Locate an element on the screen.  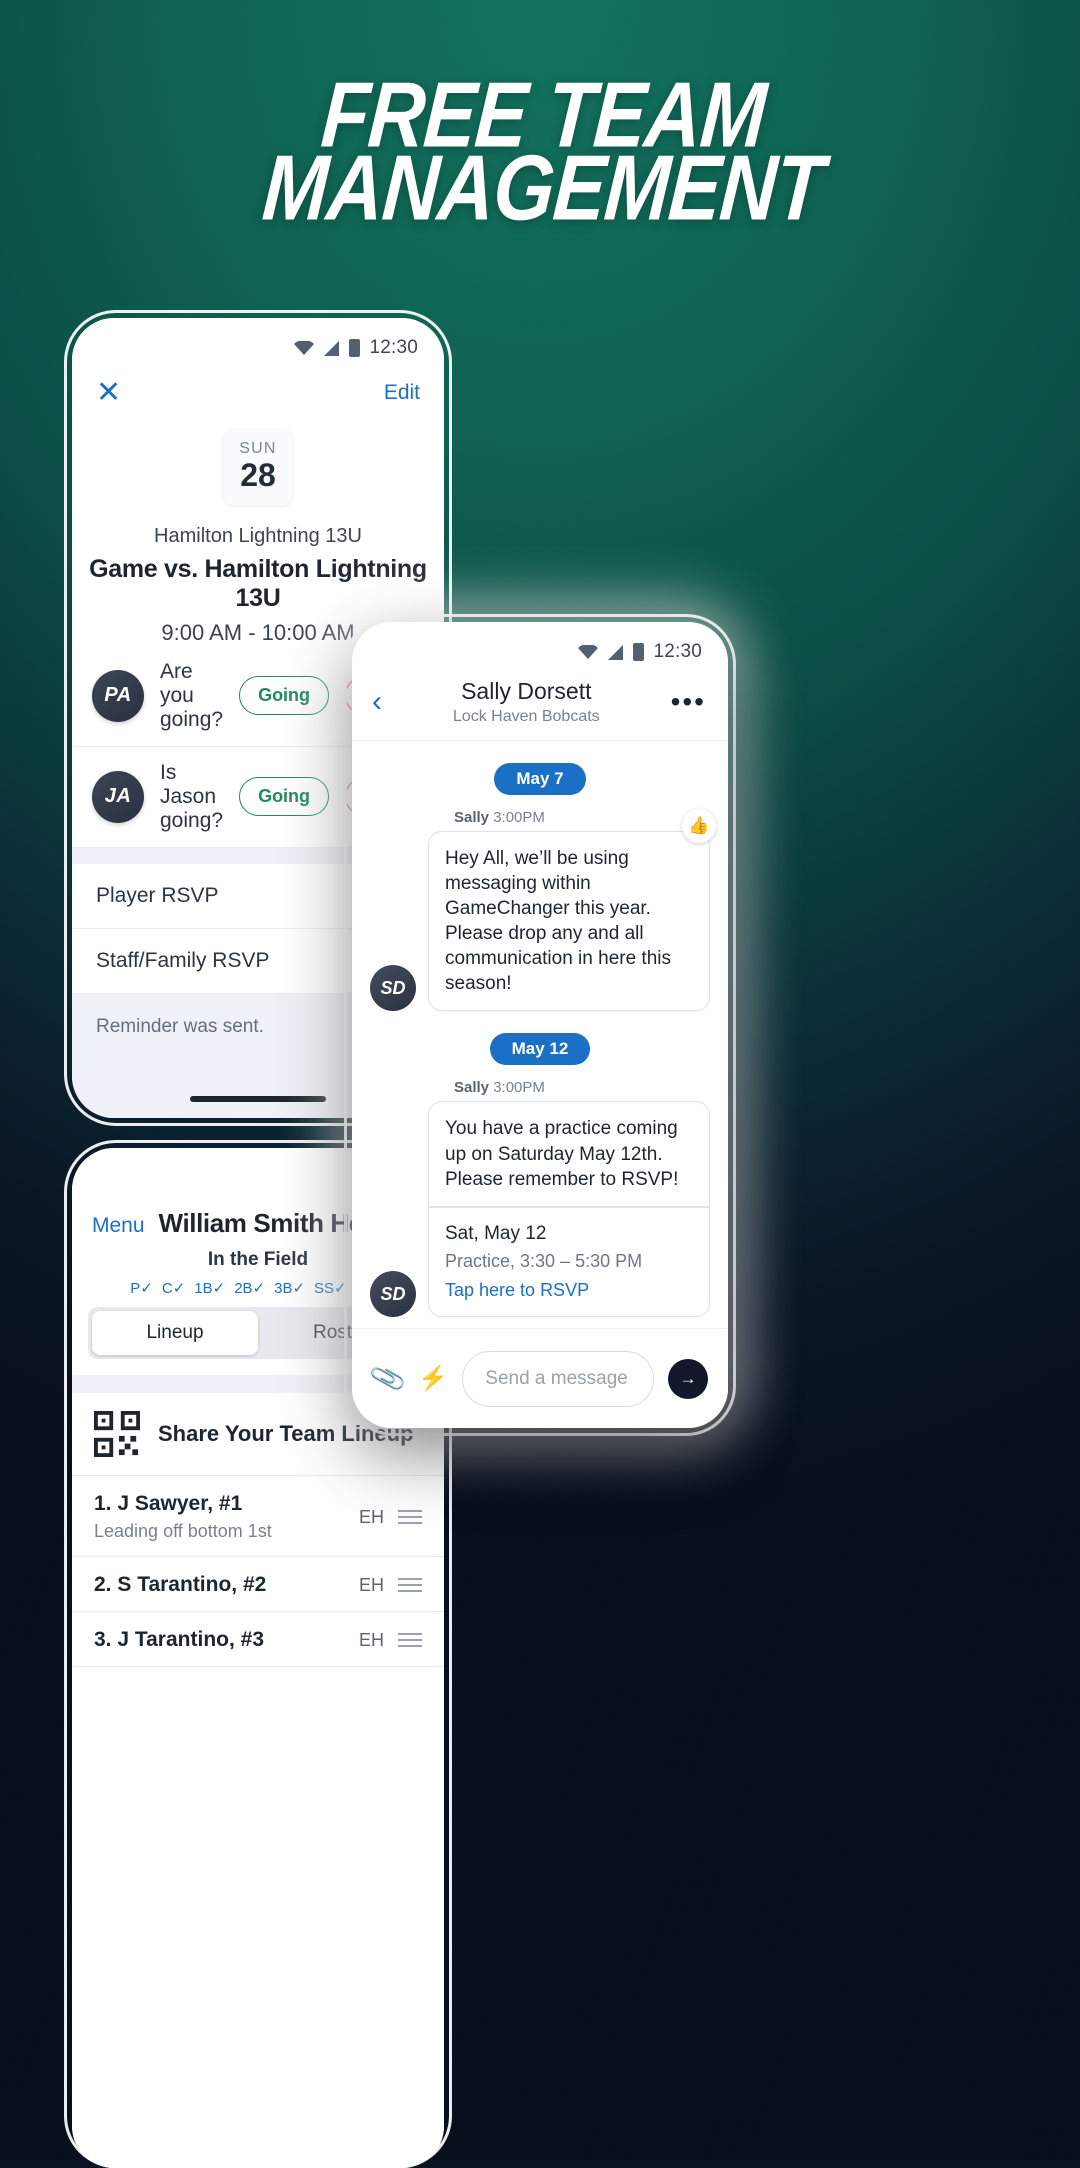
thumbs-up-icon: 👍 is located at coordinates (699, 826).